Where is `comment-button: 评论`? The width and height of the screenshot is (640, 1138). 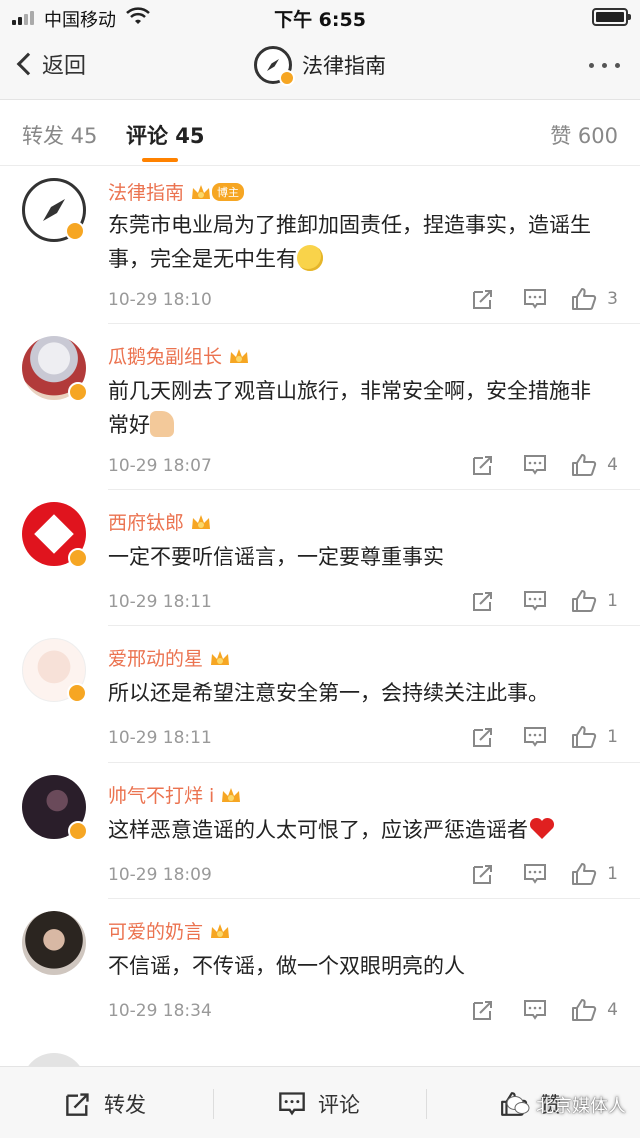 comment-button: 评论 is located at coordinates (319, 1104).